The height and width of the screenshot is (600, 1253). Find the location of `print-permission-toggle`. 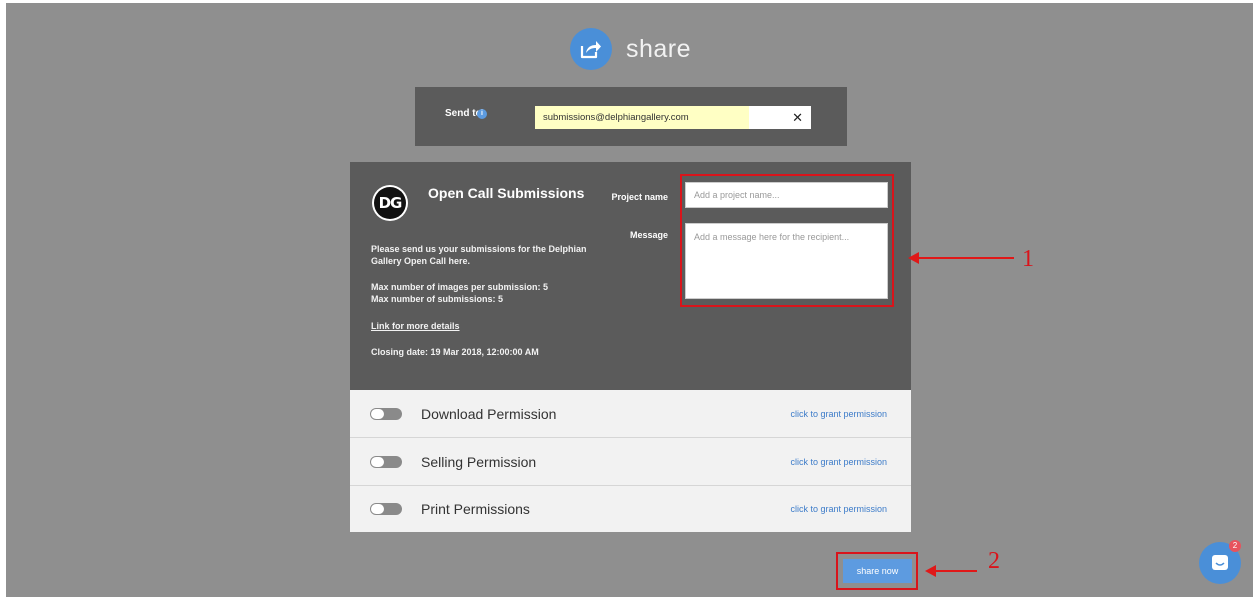

print-permission-toggle is located at coordinates (386, 509).